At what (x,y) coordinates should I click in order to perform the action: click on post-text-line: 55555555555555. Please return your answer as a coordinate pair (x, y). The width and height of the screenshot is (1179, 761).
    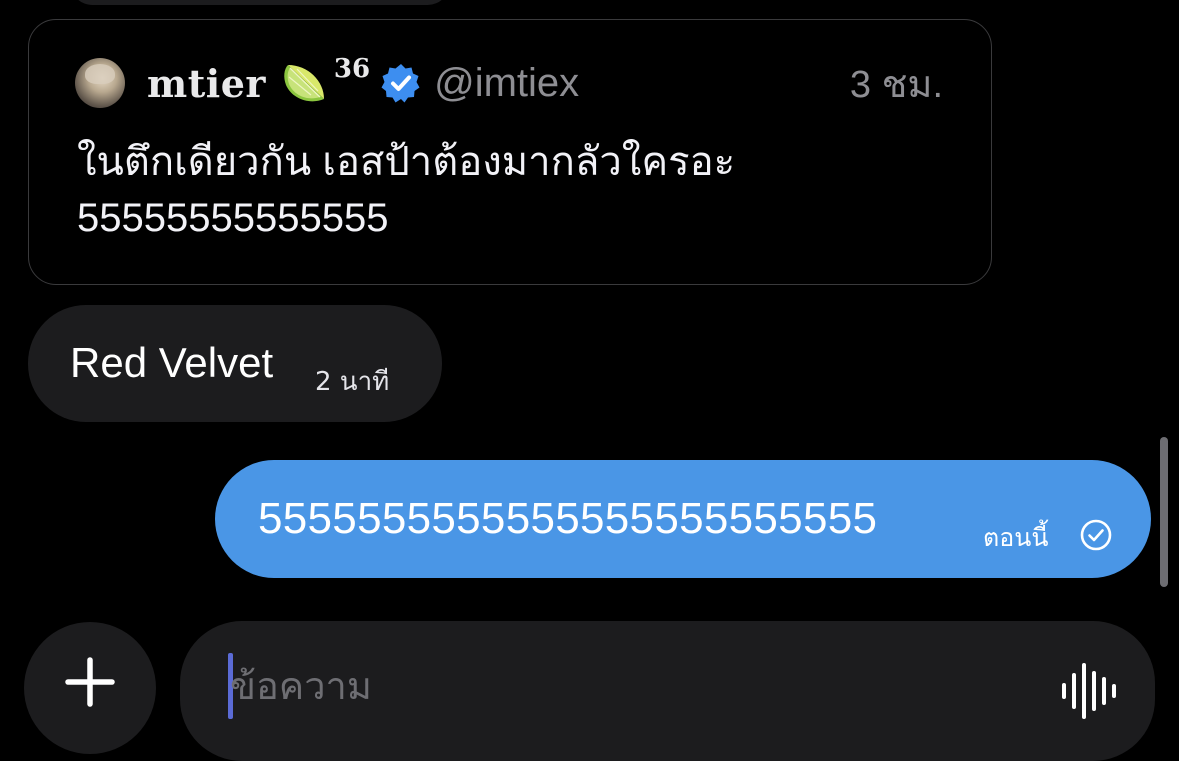
    Looking at the image, I should click on (233, 218).